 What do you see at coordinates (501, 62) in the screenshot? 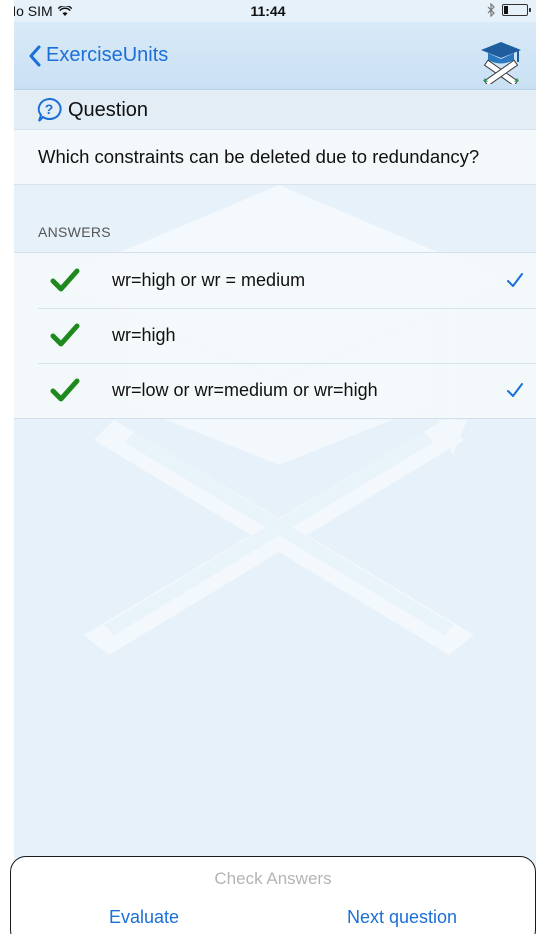
I see `graduation-cap-logo-icon` at bounding box center [501, 62].